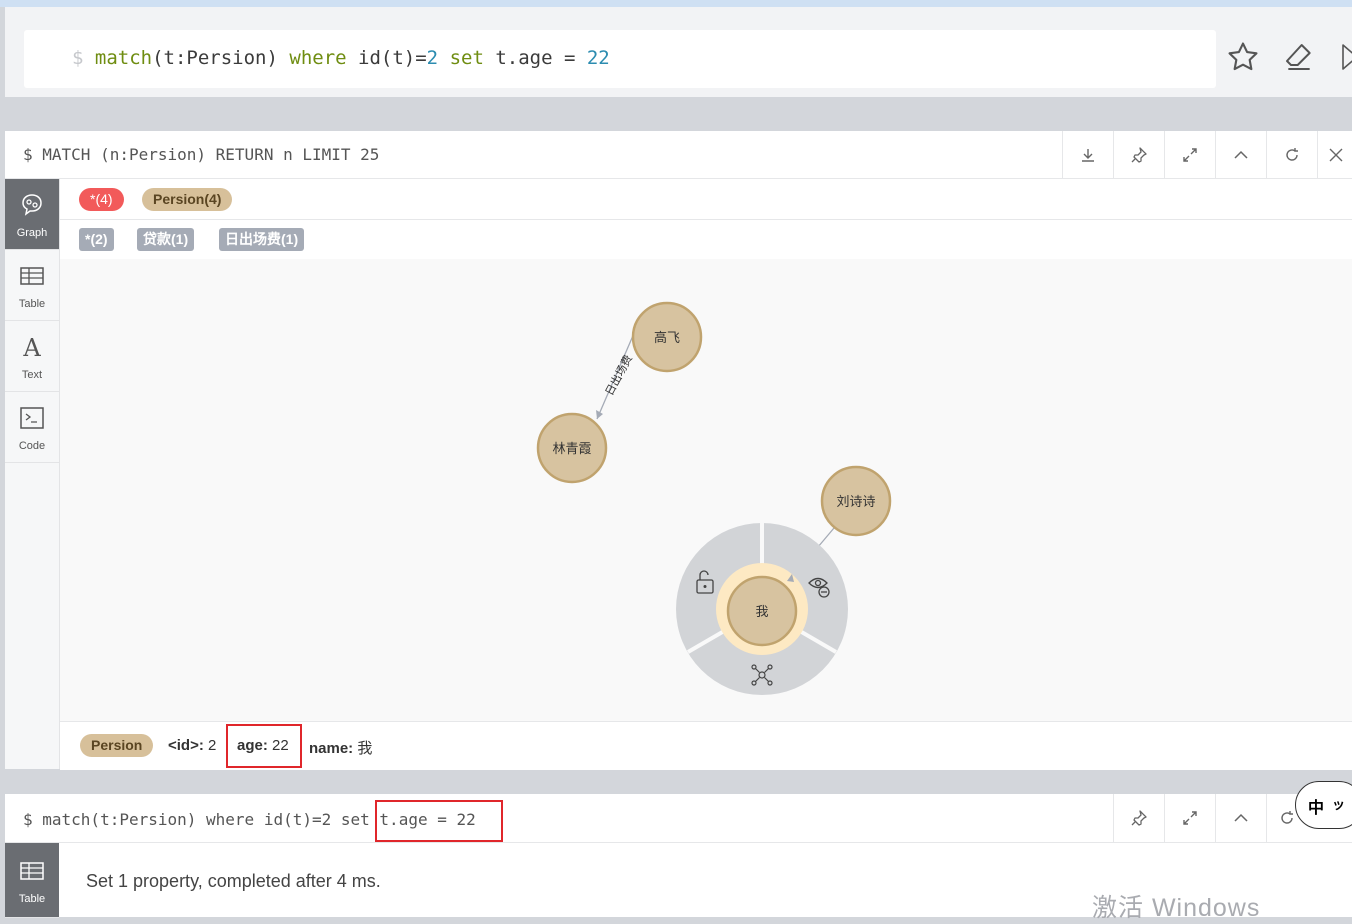 Image resolution: width=1352 pixels, height=924 pixels. I want to click on windows-activation-watermark: 激活 Windows, so click(1176, 908).